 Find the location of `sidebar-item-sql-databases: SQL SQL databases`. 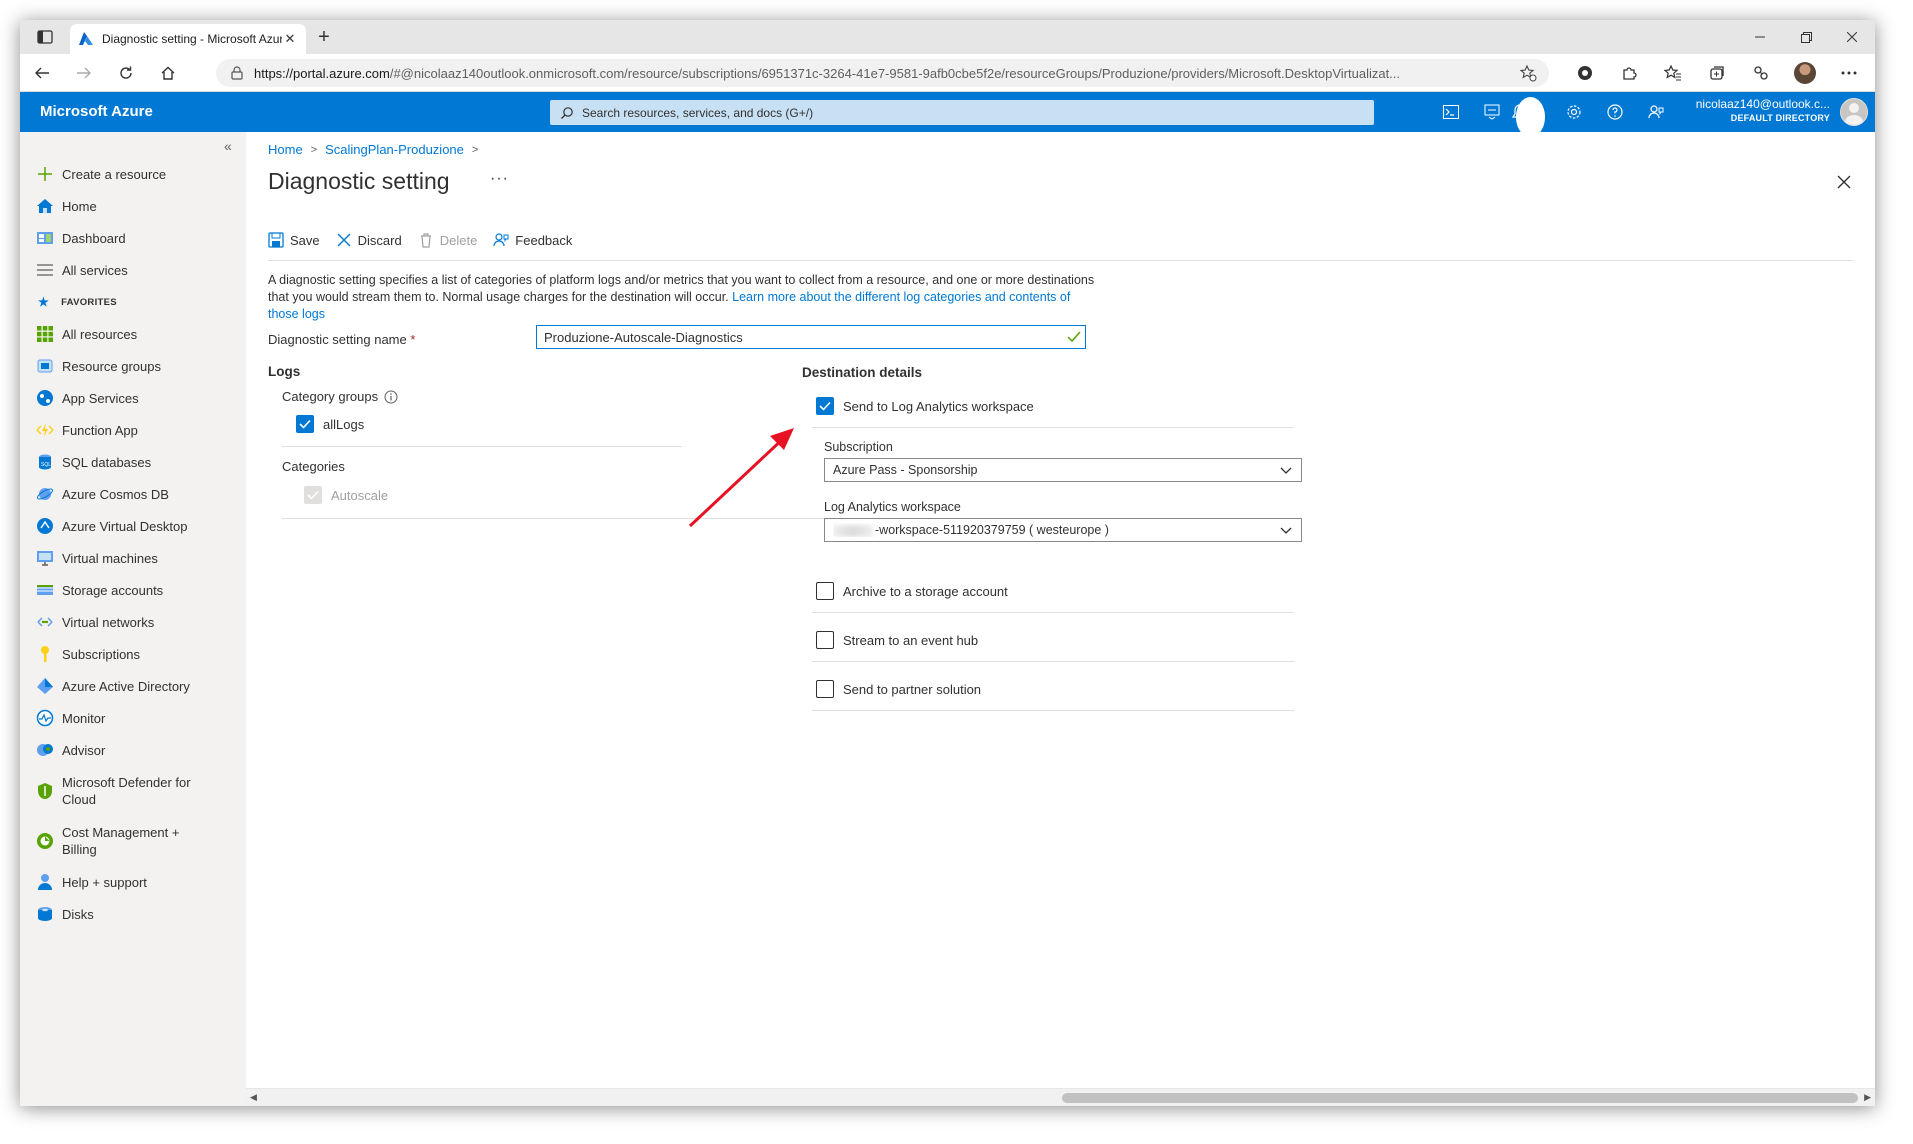

sidebar-item-sql-databases: SQL SQL databases is located at coordinates (133, 462).